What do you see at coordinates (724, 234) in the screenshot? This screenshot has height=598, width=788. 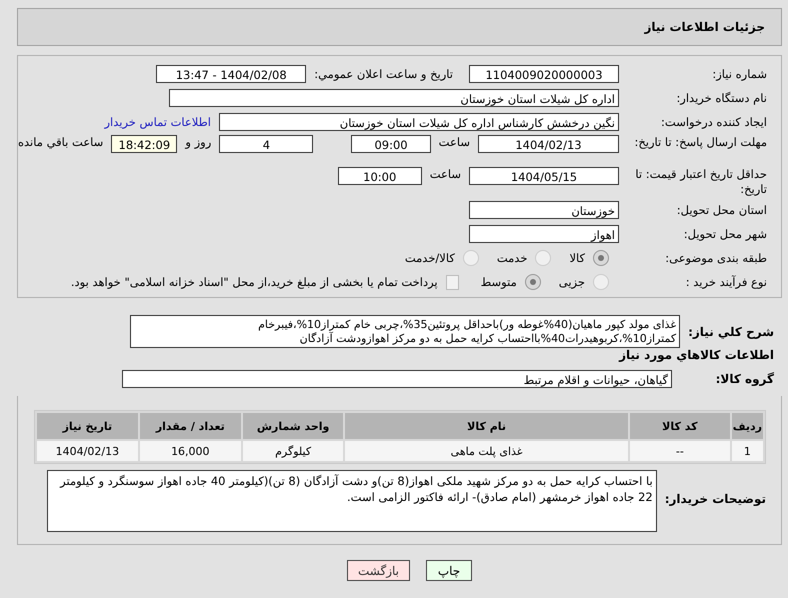 I see `field-label: شهر محل تحویل:` at bounding box center [724, 234].